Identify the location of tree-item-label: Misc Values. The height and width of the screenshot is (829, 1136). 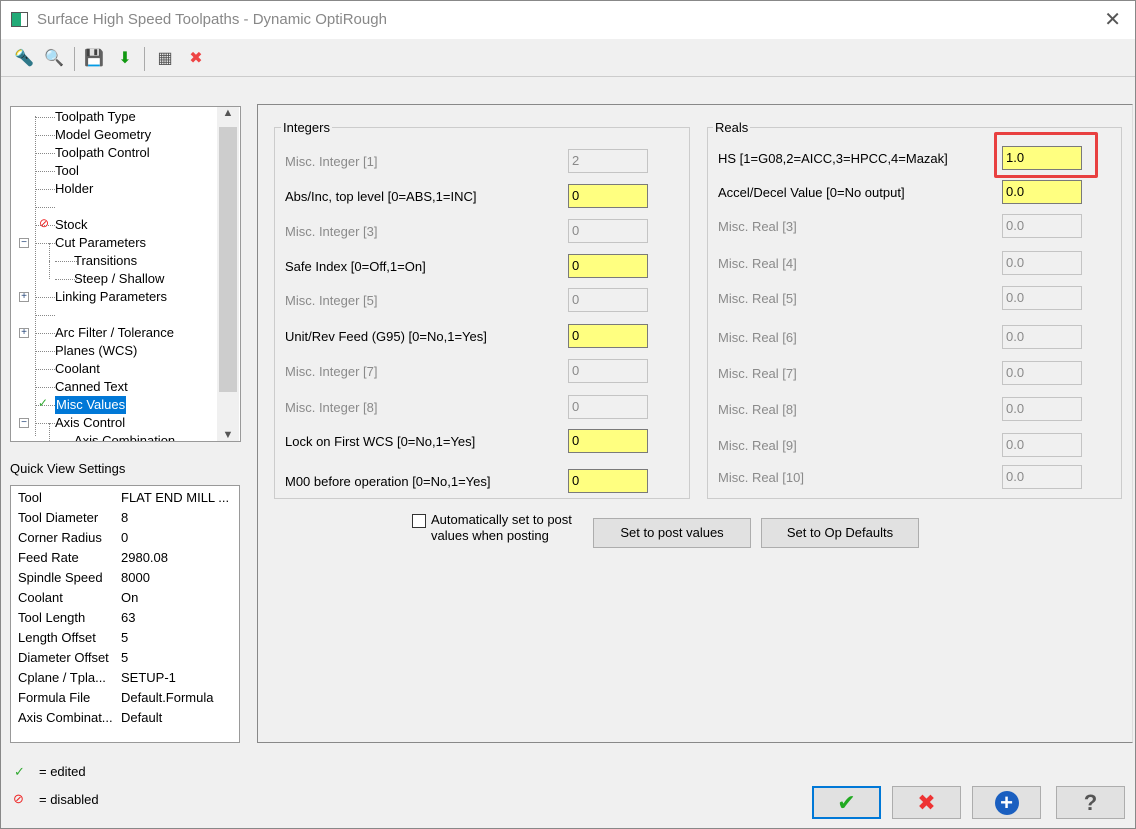
(91, 405).